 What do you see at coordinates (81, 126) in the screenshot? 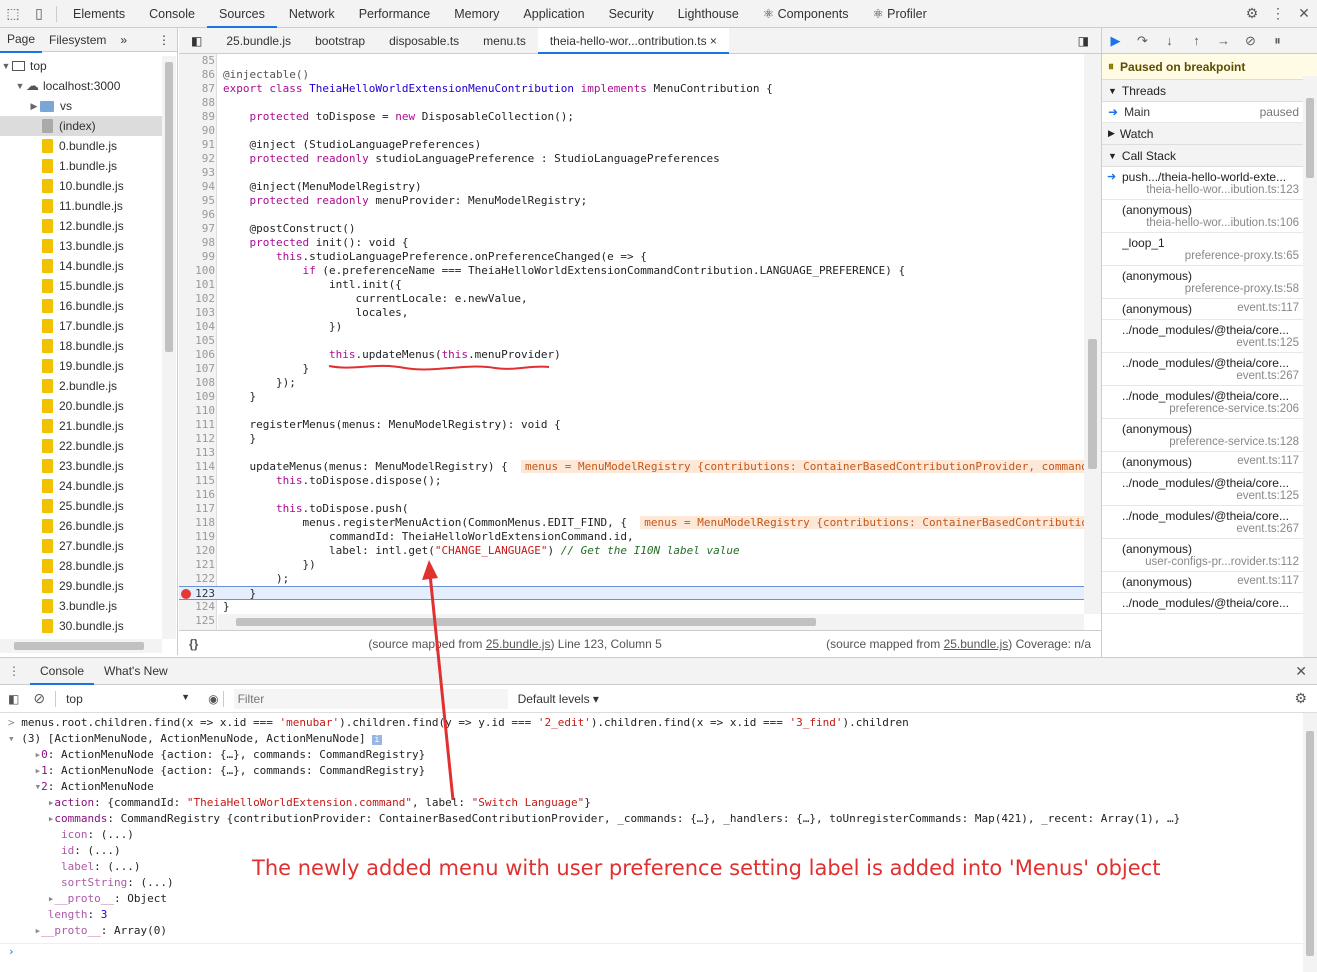
I see `tree-item-index: (index)` at bounding box center [81, 126].